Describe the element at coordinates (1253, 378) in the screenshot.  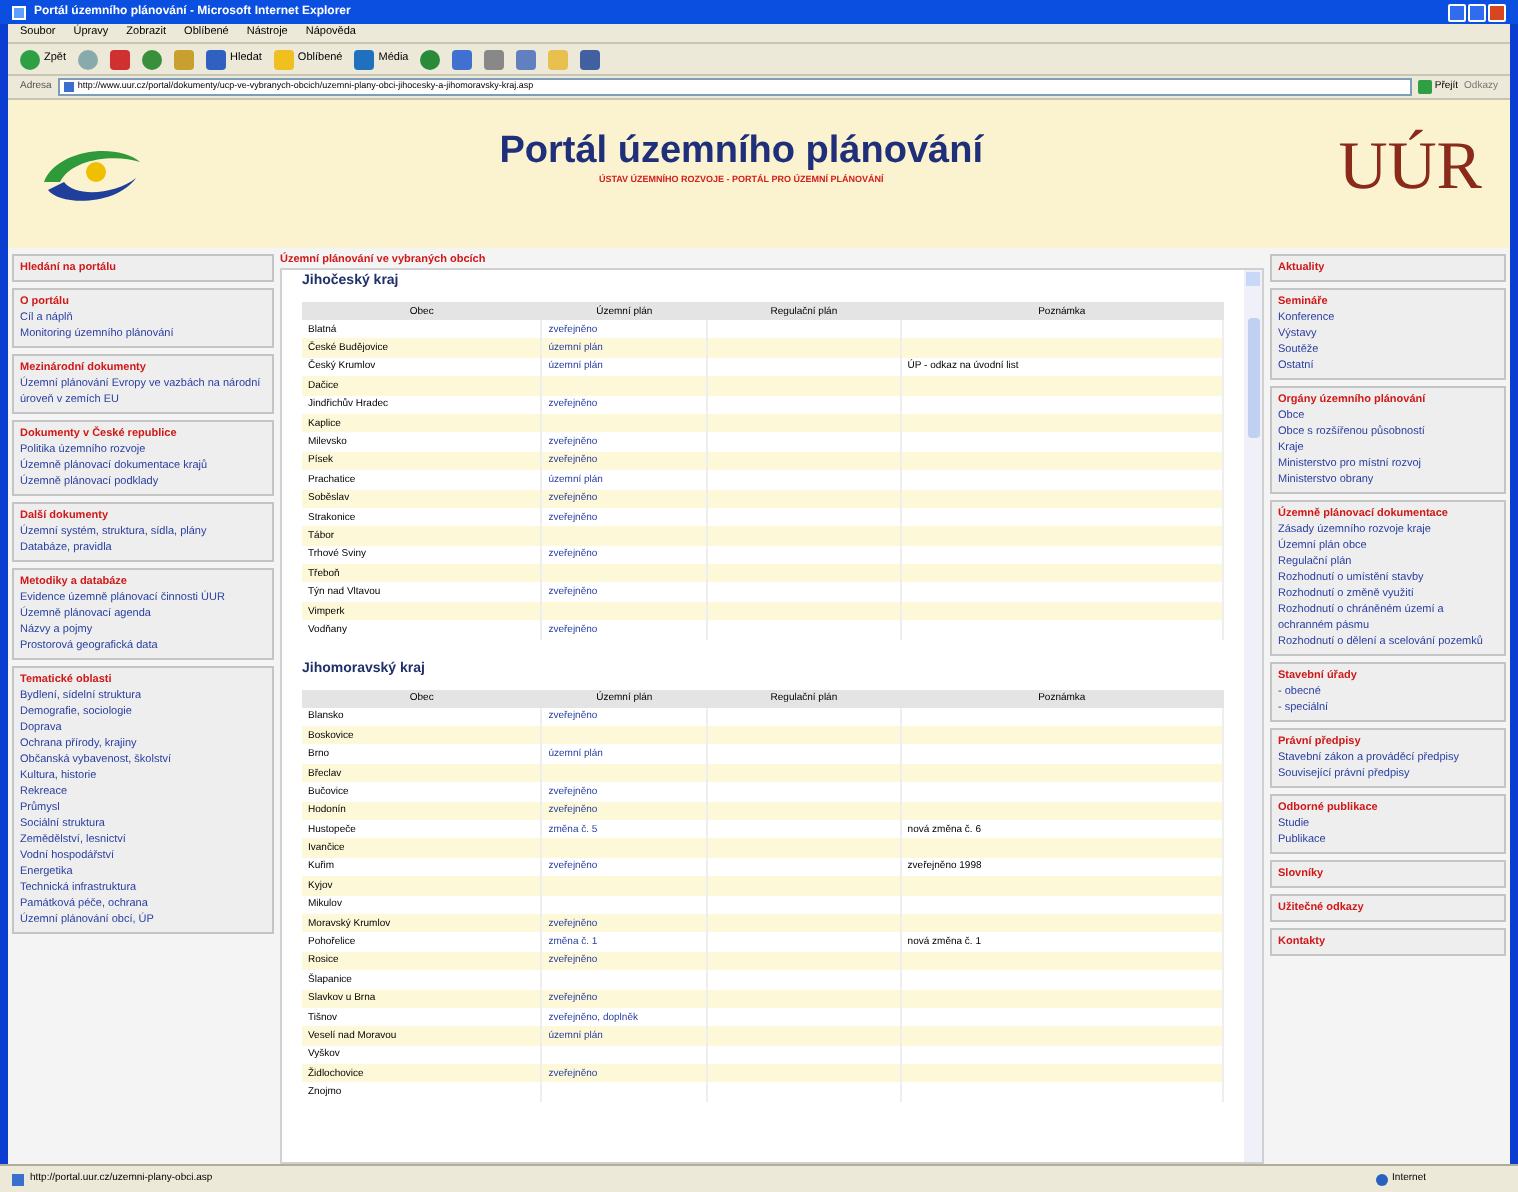
I see `scroll-thumb` at that location.